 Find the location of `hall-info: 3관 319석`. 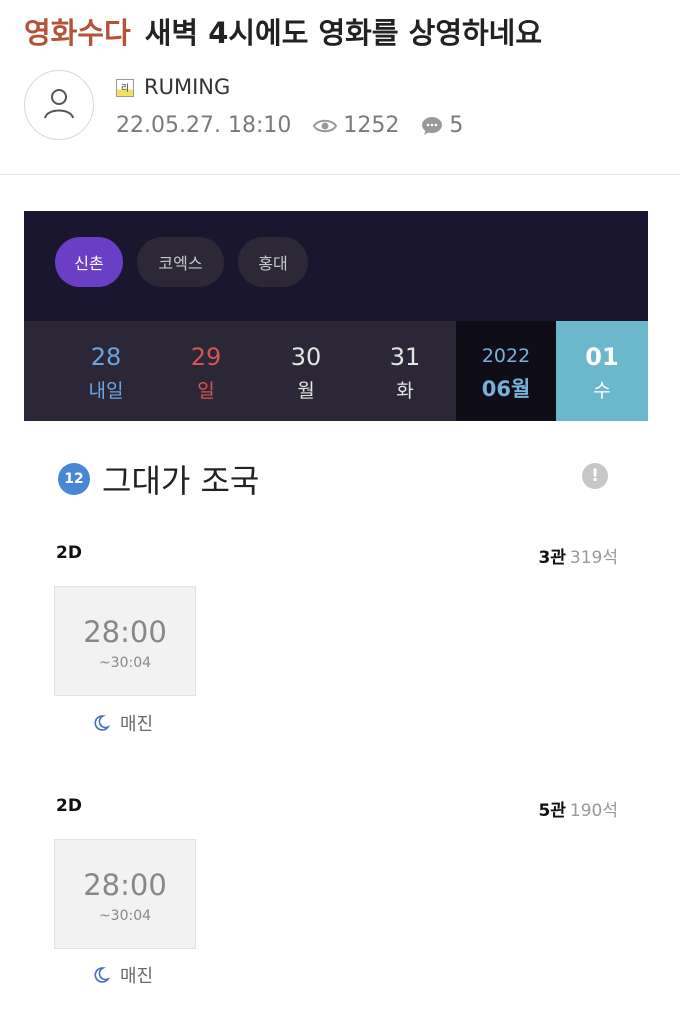

hall-info: 3관 319석 is located at coordinates (578, 555).